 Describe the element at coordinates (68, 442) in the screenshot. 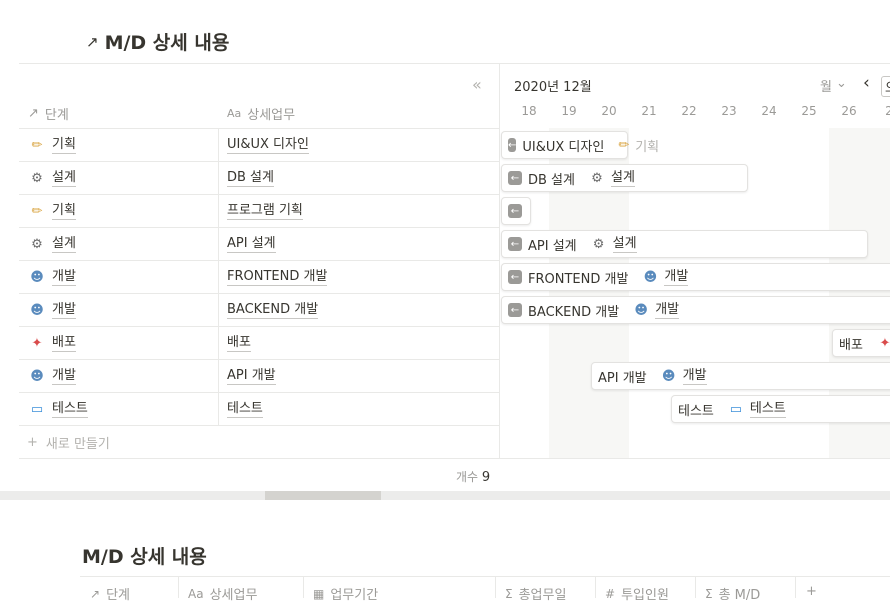

I see `new-row-button: + 새로 만들기` at that location.